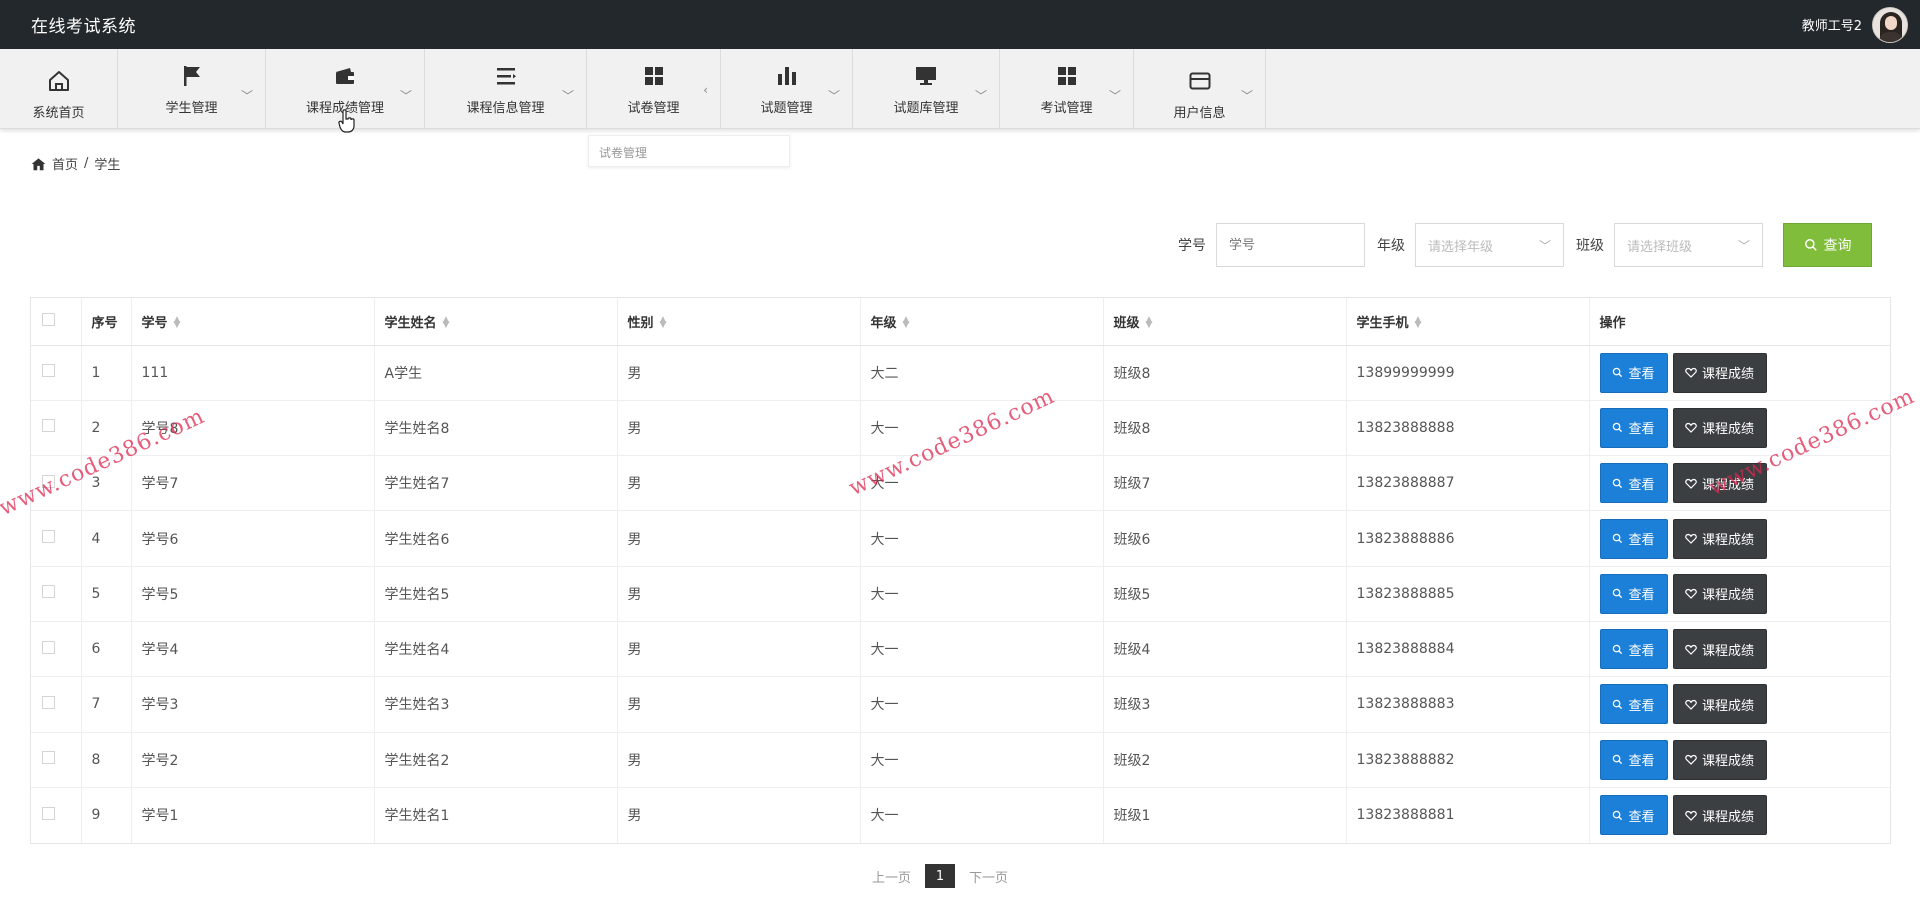 The height and width of the screenshot is (900, 1920). I want to click on chevron-down-icon: ﹀, so click(1544, 245).